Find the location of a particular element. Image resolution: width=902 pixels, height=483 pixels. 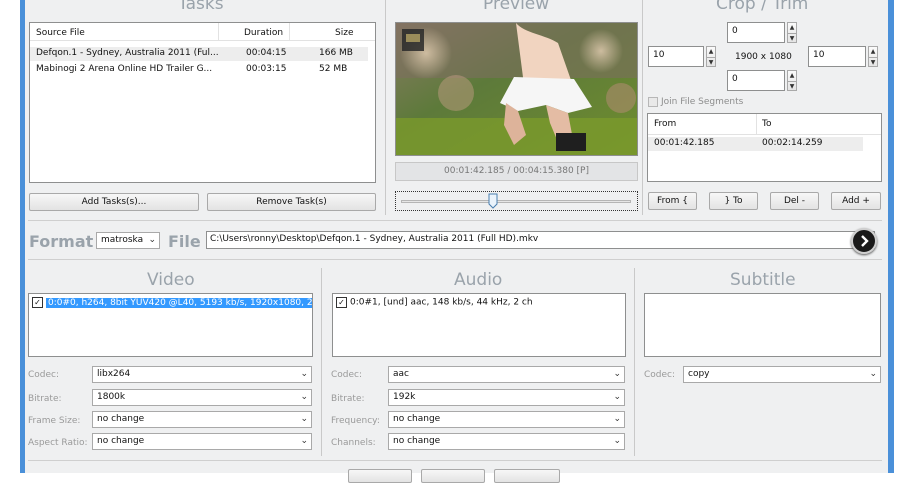

video-framesize-label: Frame Size: is located at coordinates (54, 421).